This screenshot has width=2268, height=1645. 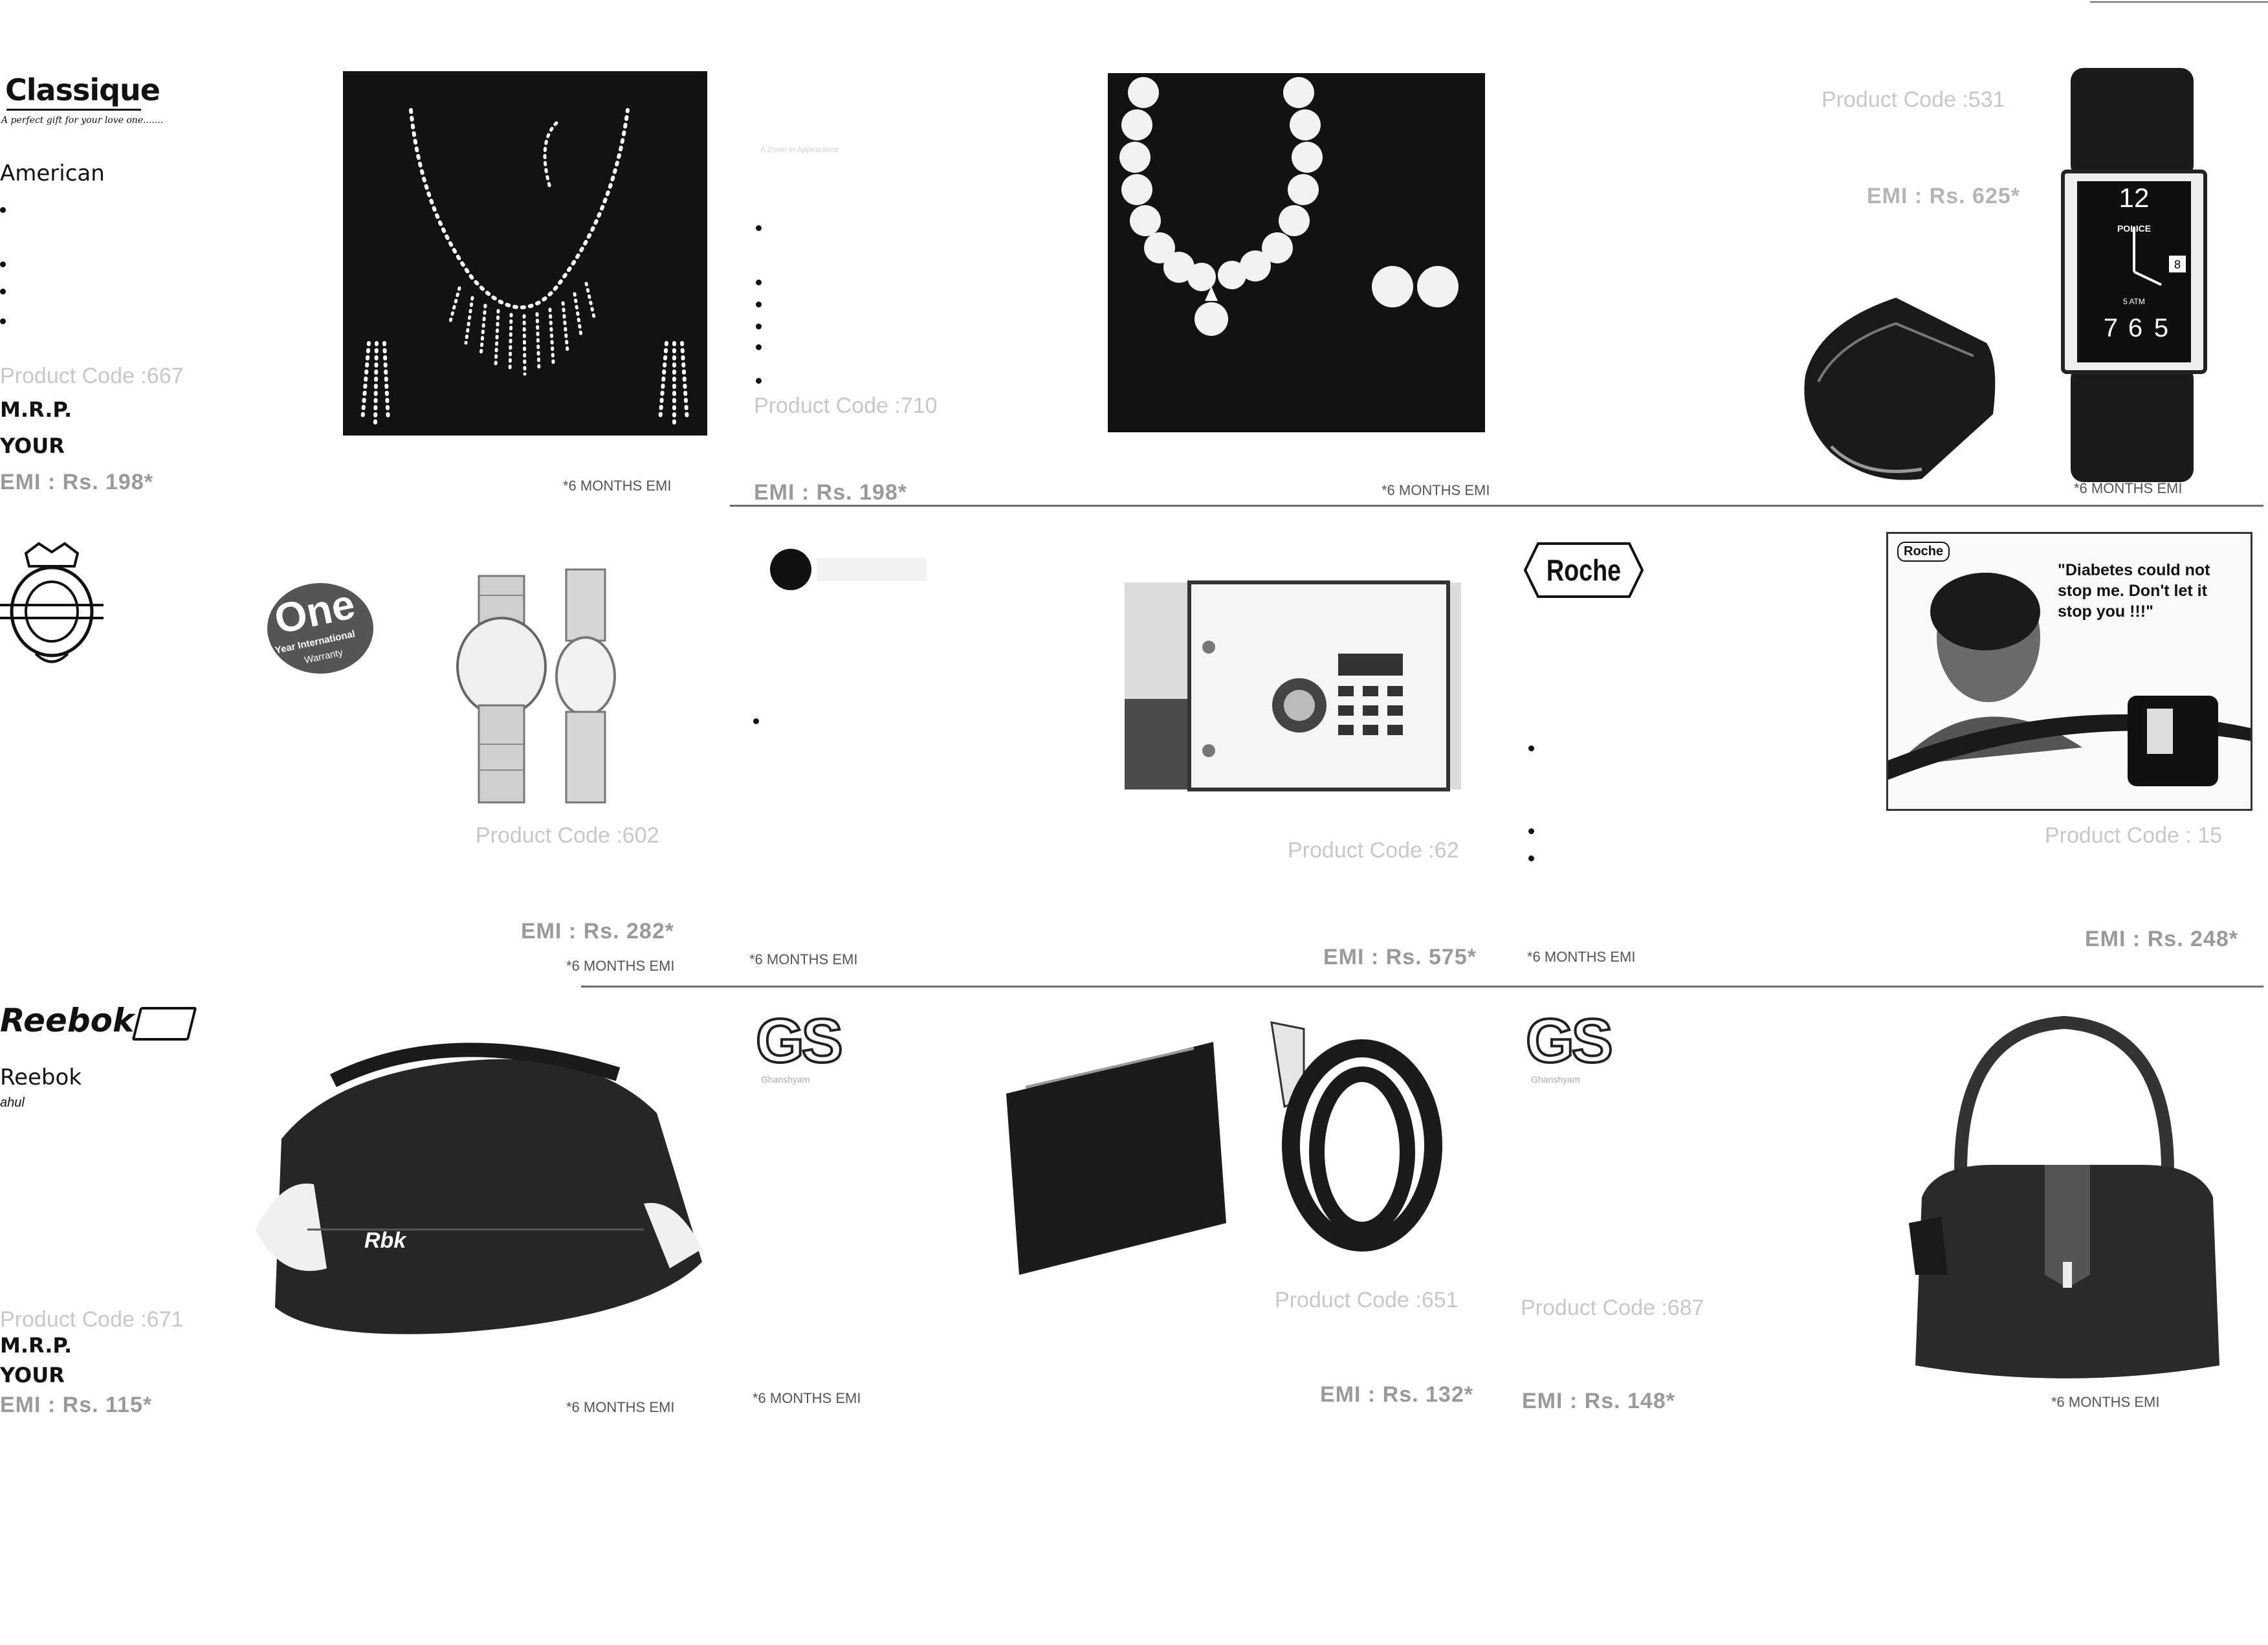 What do you see at coordinates (77, 1405) in the screenshot?
I see `emi-price: EMI : Rs. 115*` at bounding box center [77, 1405].